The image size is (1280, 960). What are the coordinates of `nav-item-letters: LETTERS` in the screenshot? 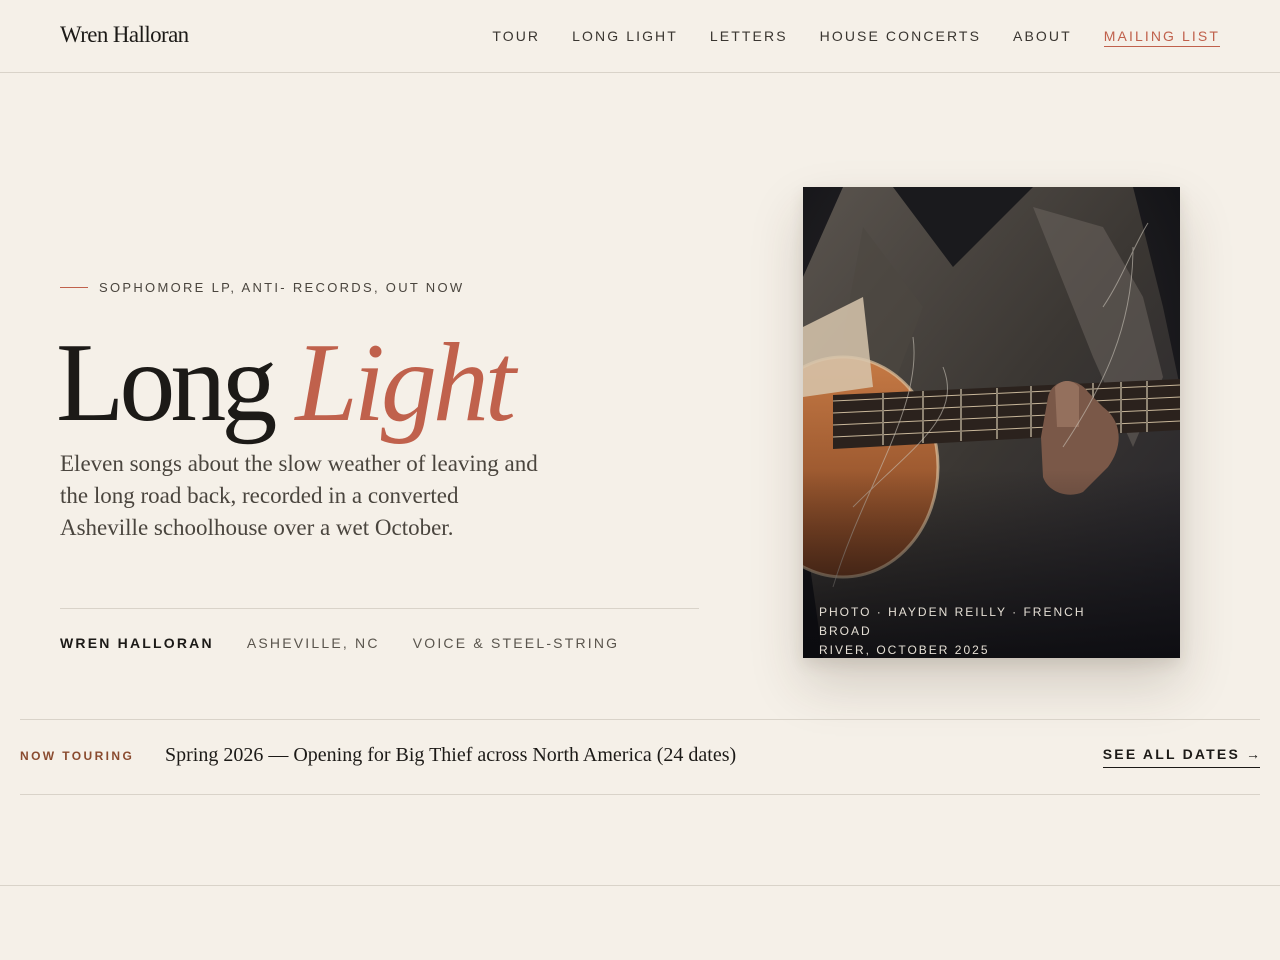 It's located at (749, 37).